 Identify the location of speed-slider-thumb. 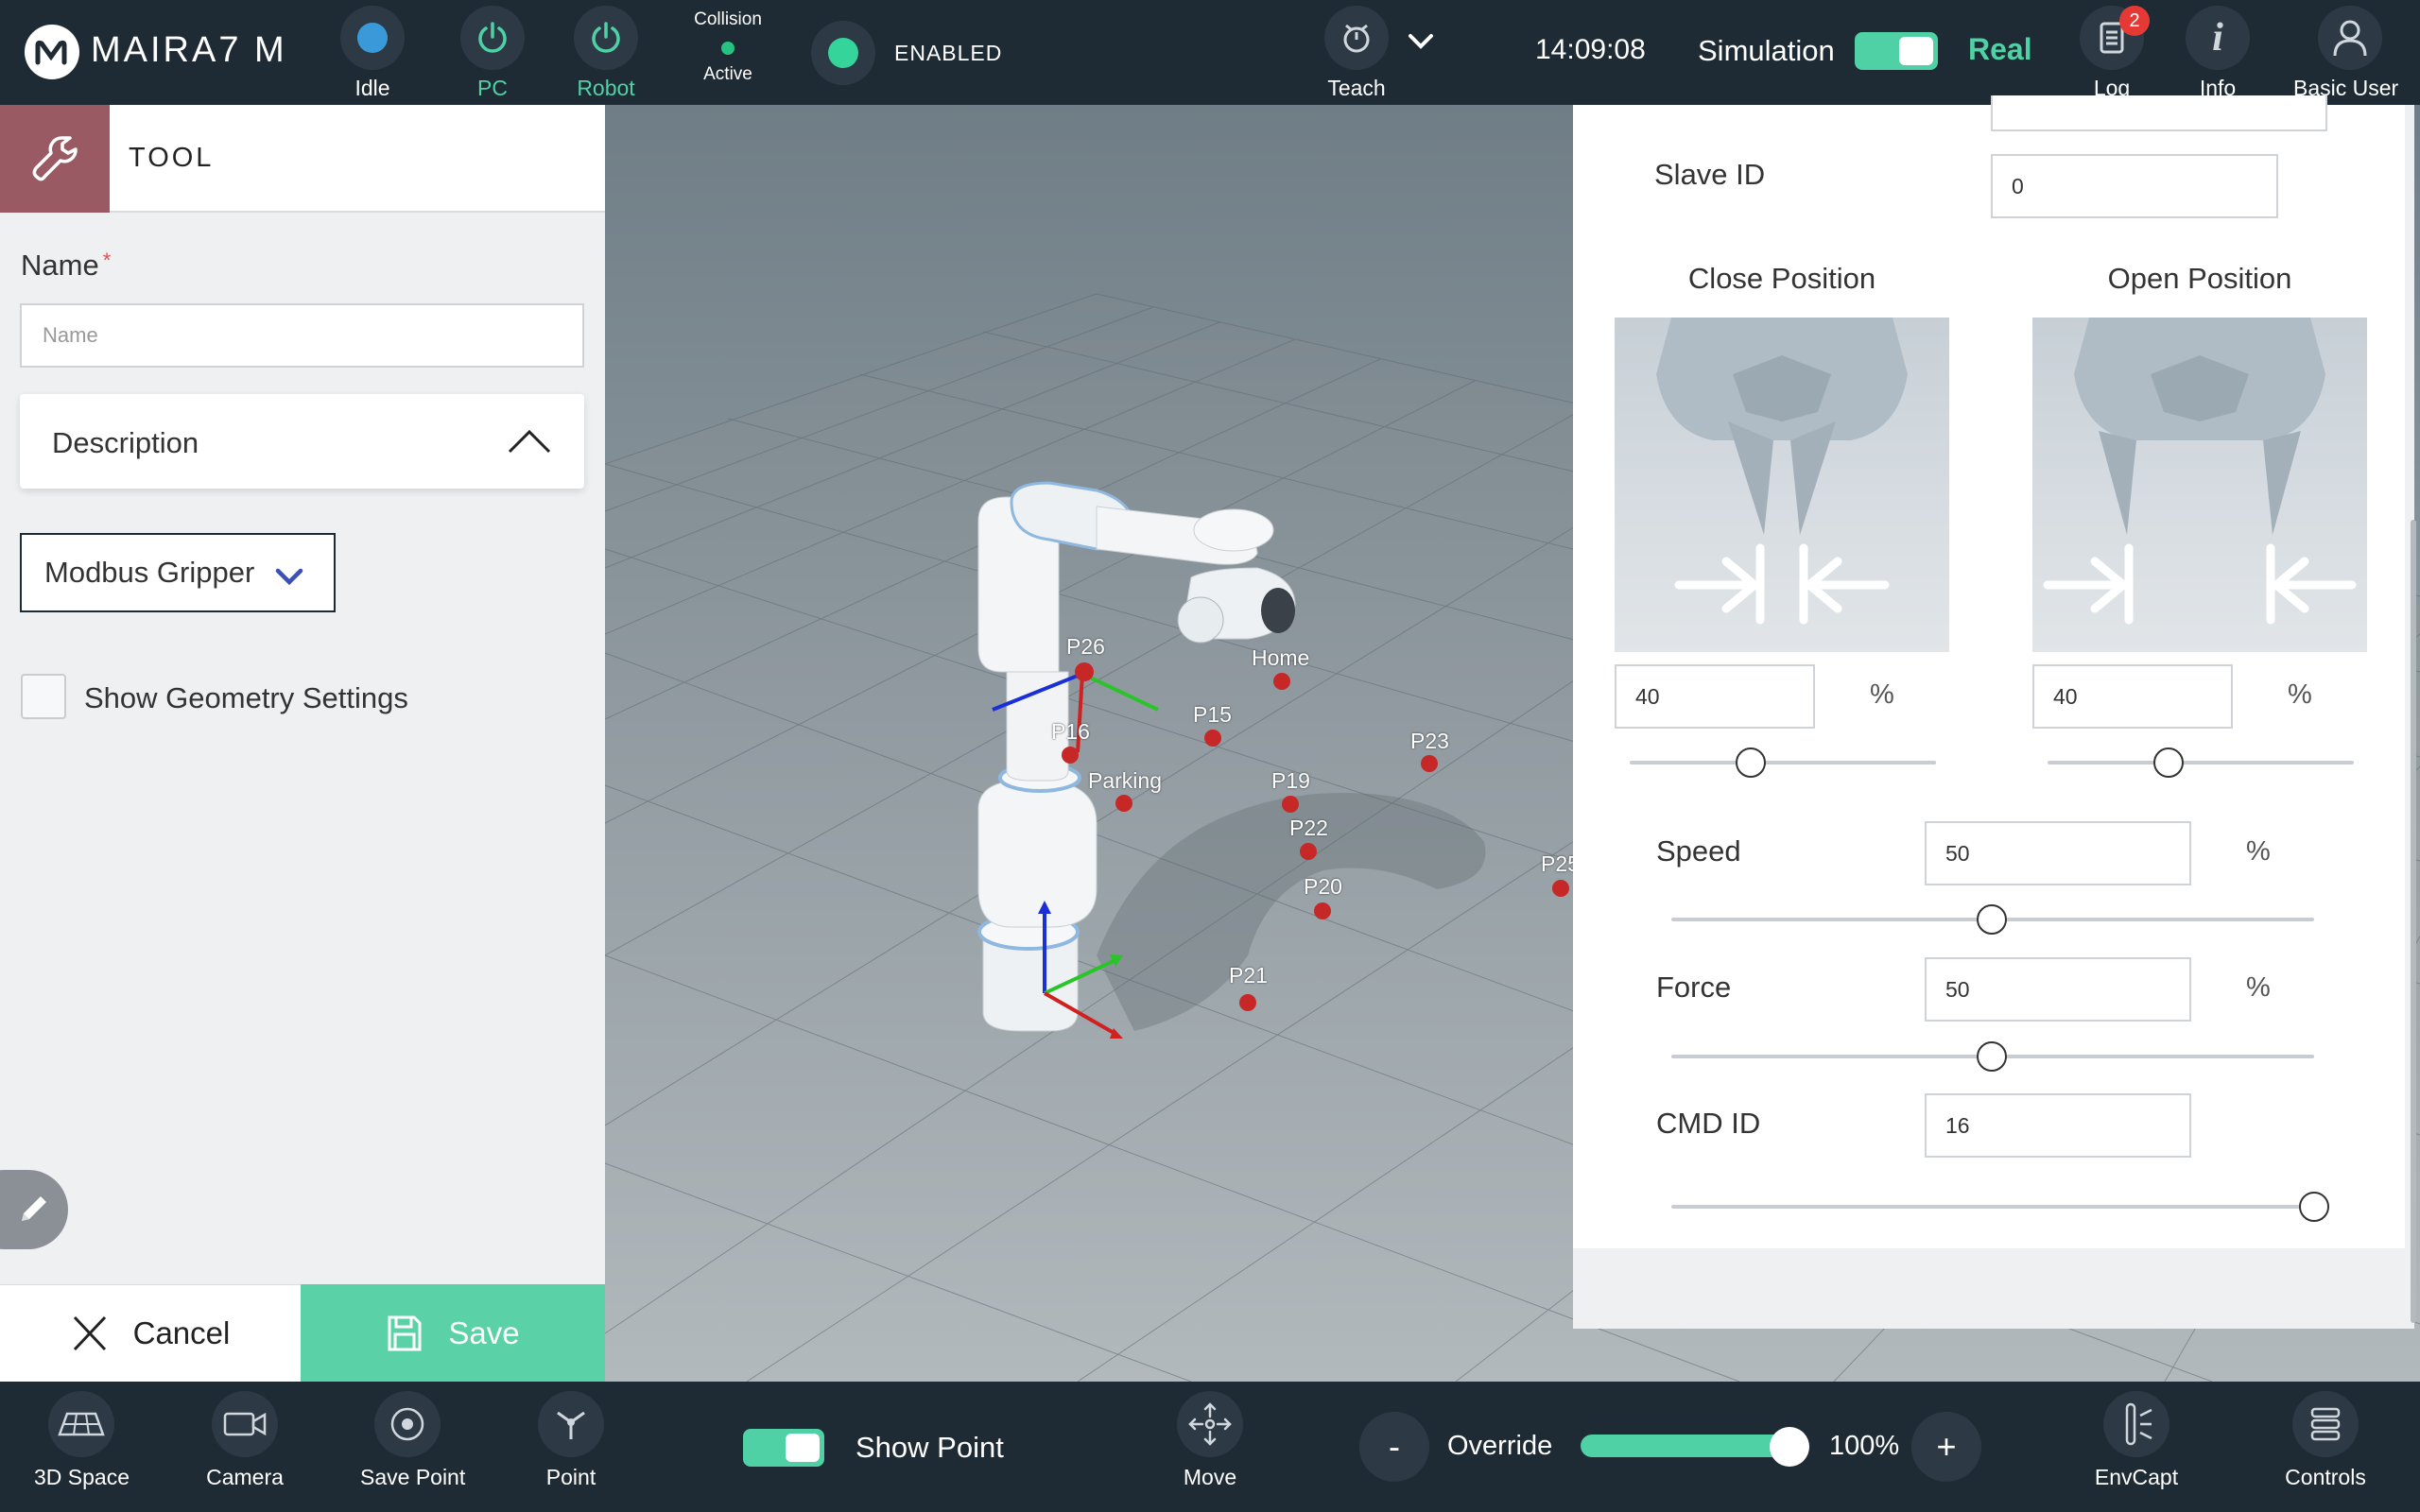
(1992, 919).